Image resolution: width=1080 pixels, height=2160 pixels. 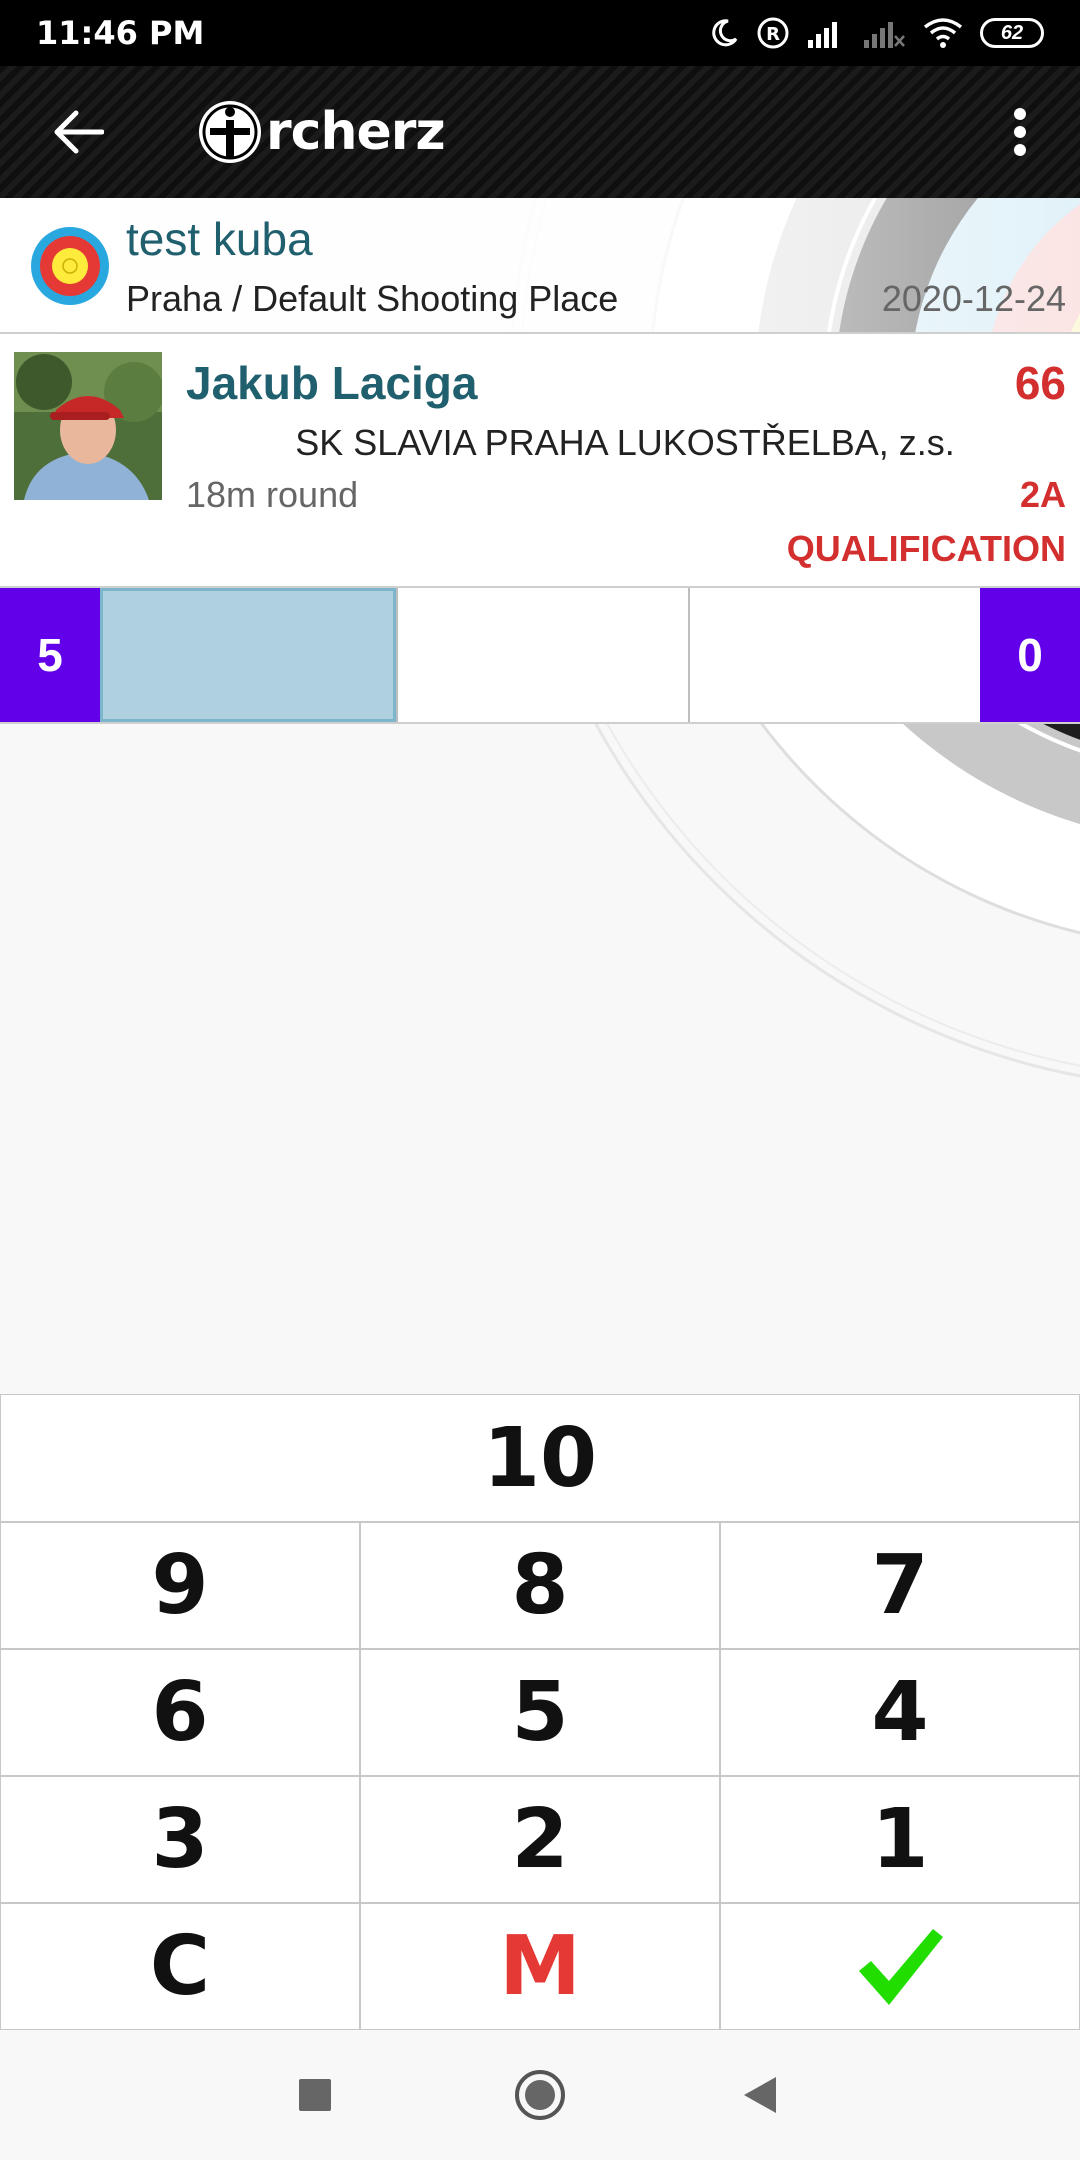 I want to click on checkmark-icon, so click(x=901, y=1966).